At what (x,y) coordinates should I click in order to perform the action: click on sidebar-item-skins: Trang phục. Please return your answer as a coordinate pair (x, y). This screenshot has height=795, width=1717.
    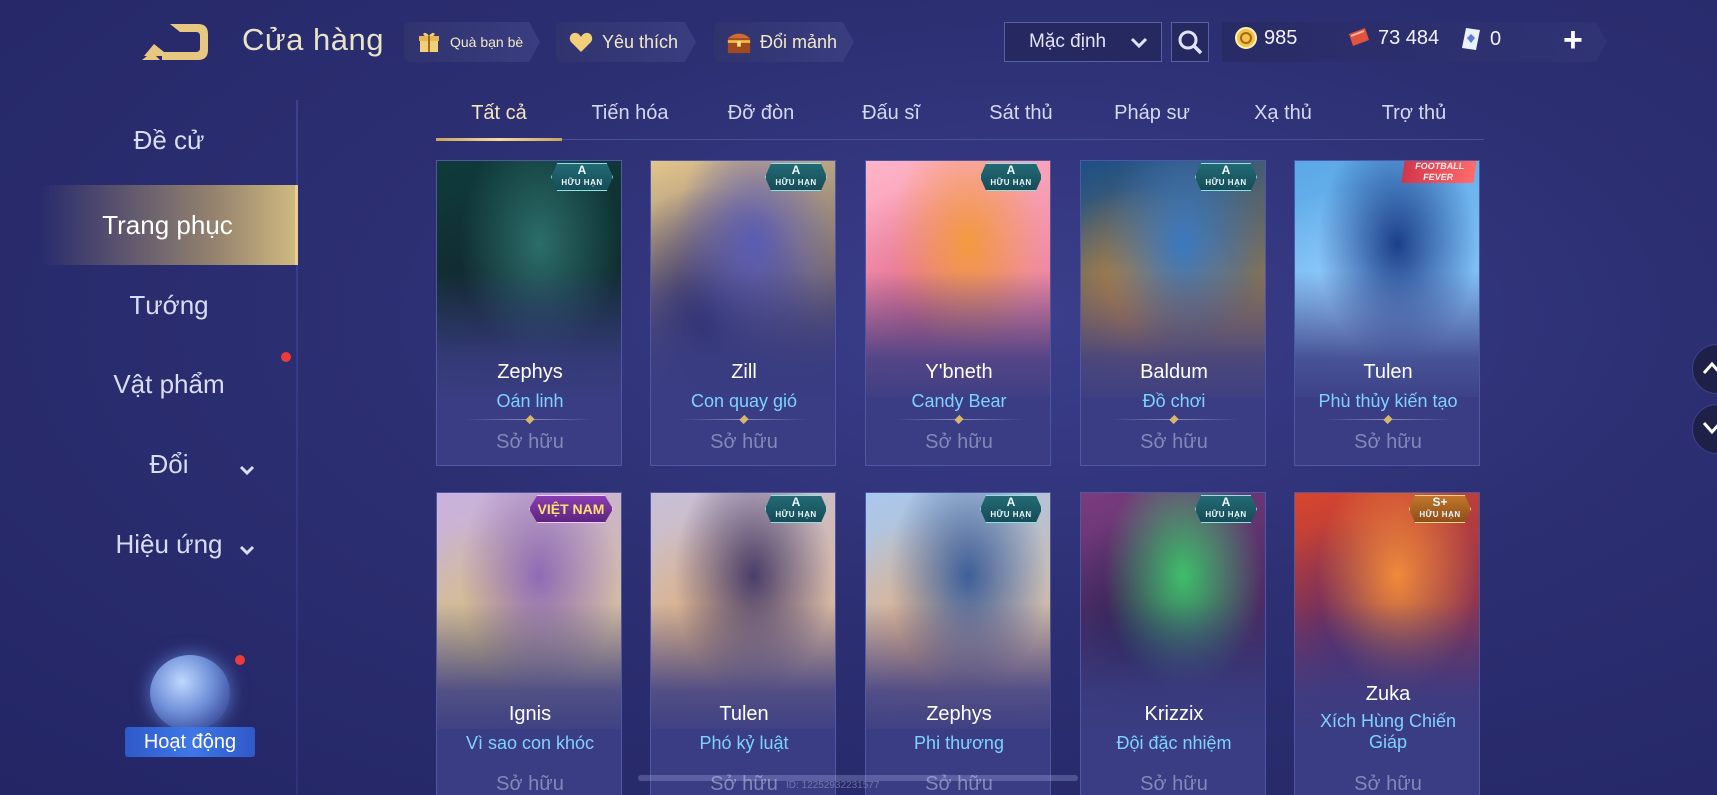
    Looking at the image, I should click on (169, 225).